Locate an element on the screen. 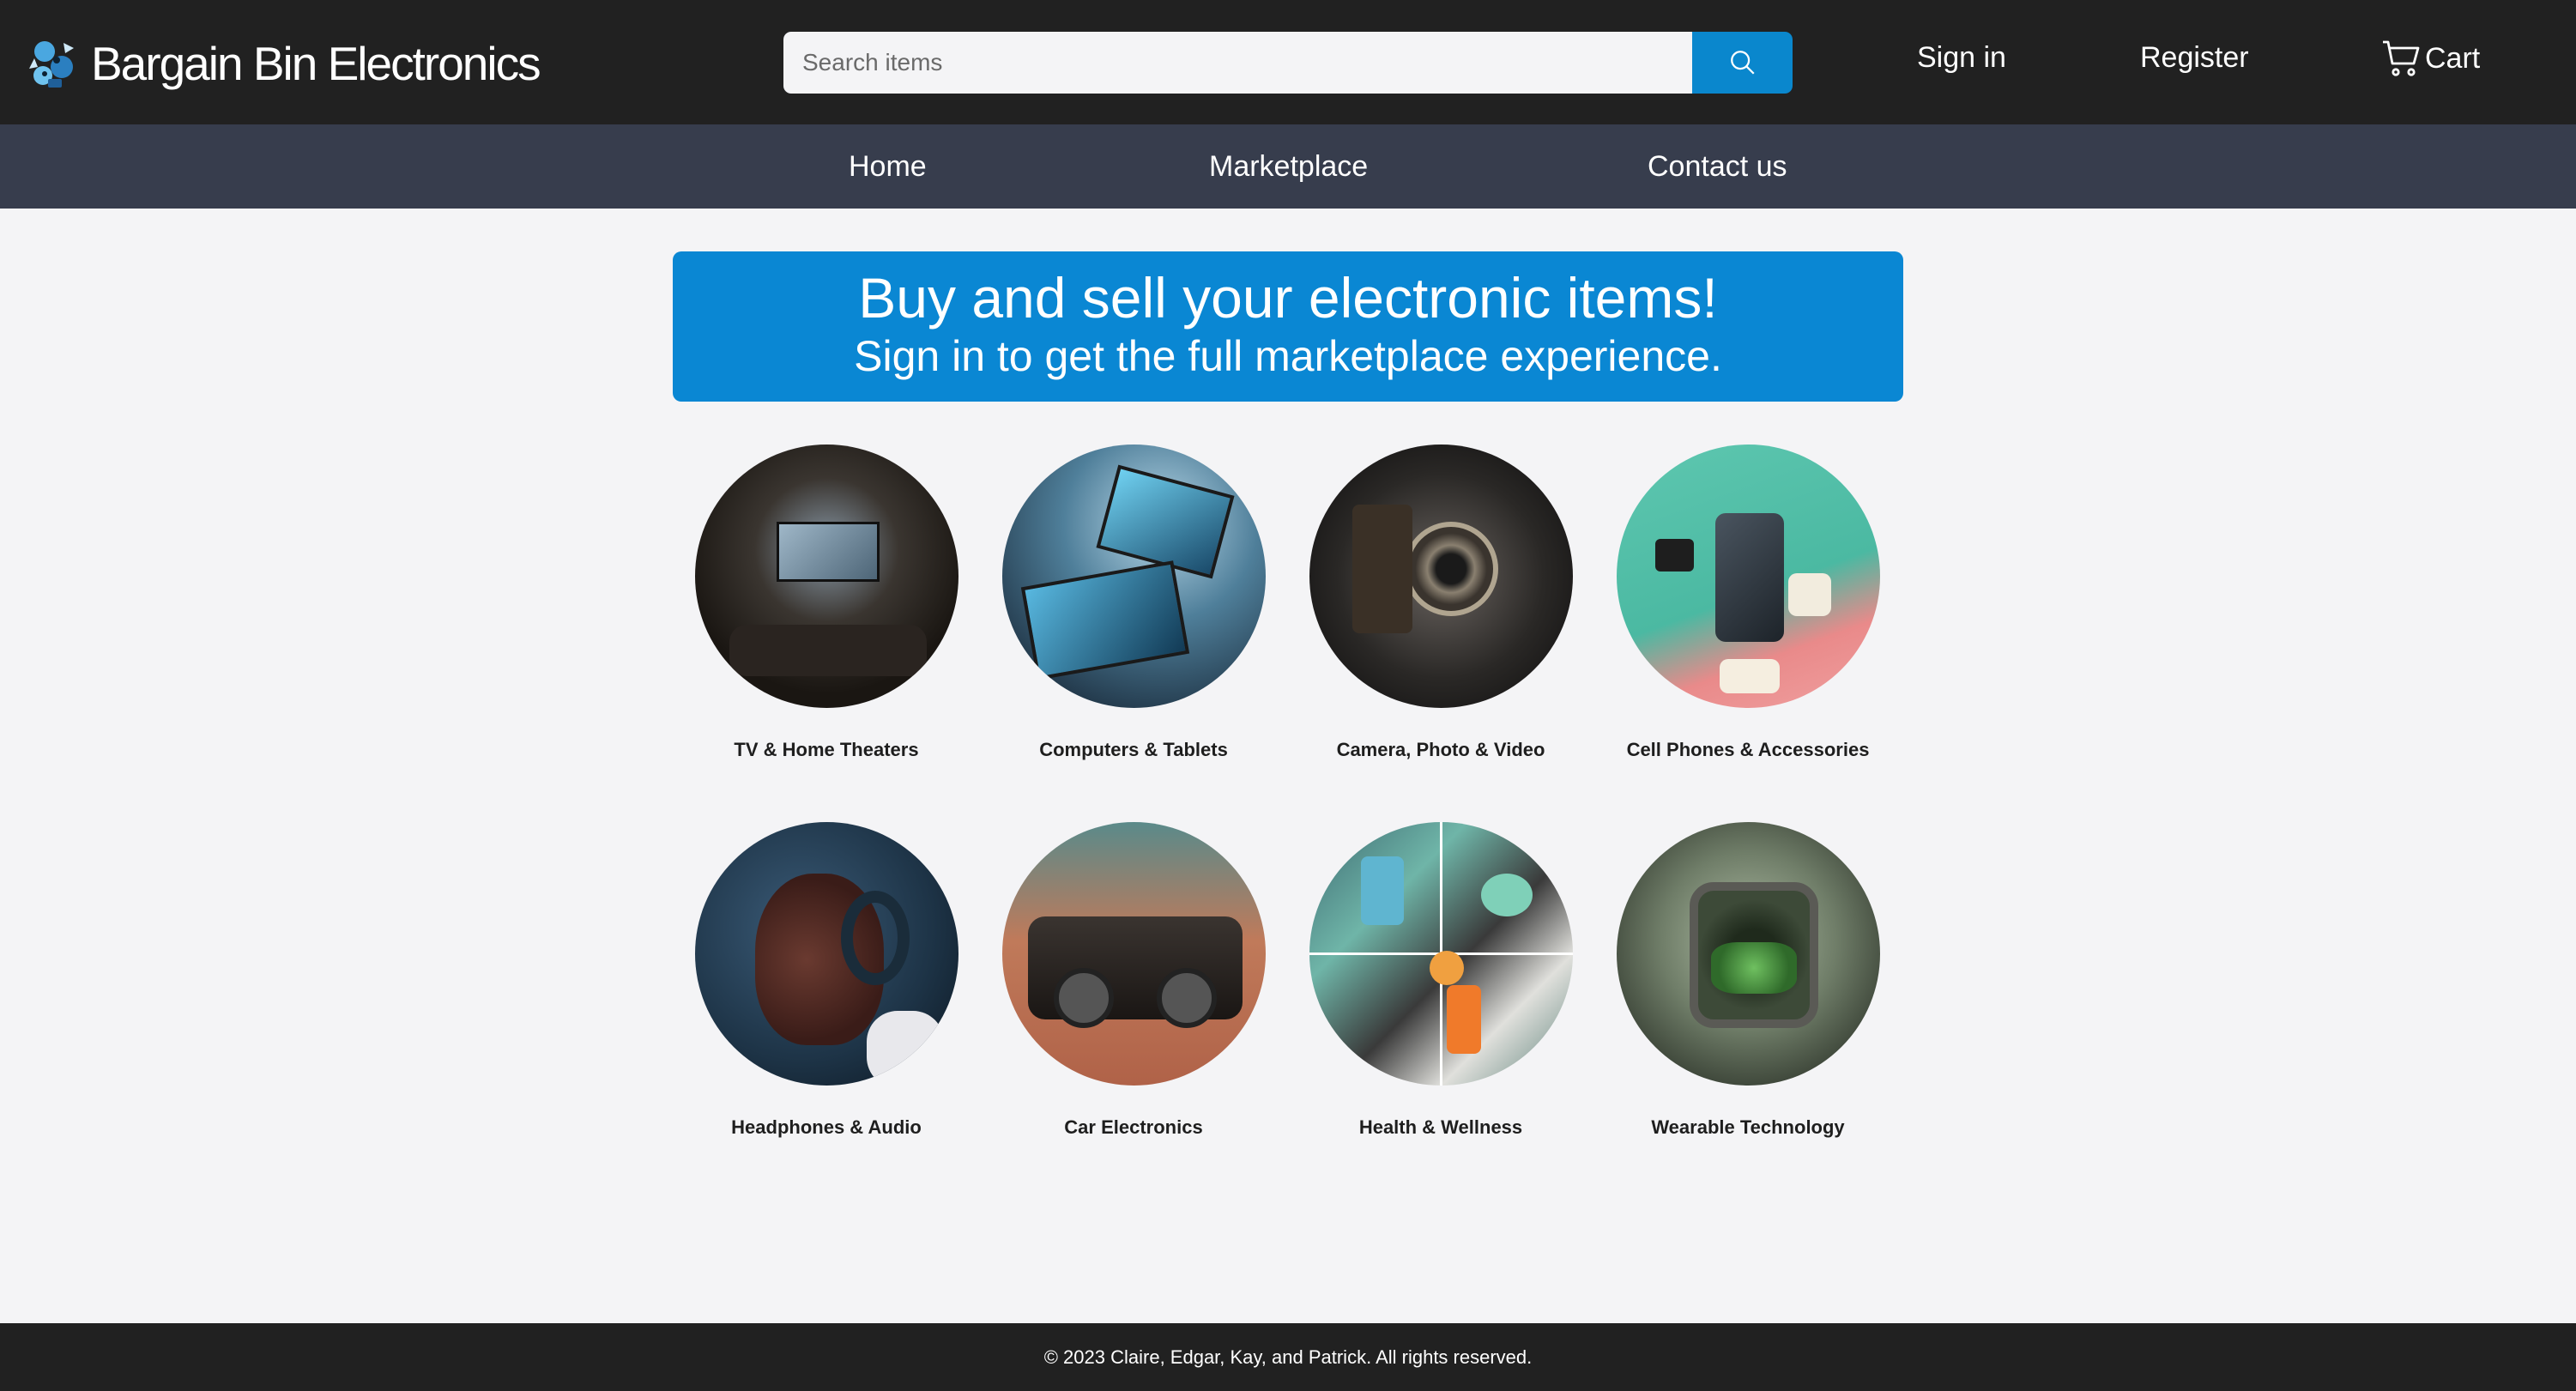 Image resolution: width=2576 pixels, height=1391 pixels. brand-logo: Bargain Bin Electronics is located at coordinates (283, 63).